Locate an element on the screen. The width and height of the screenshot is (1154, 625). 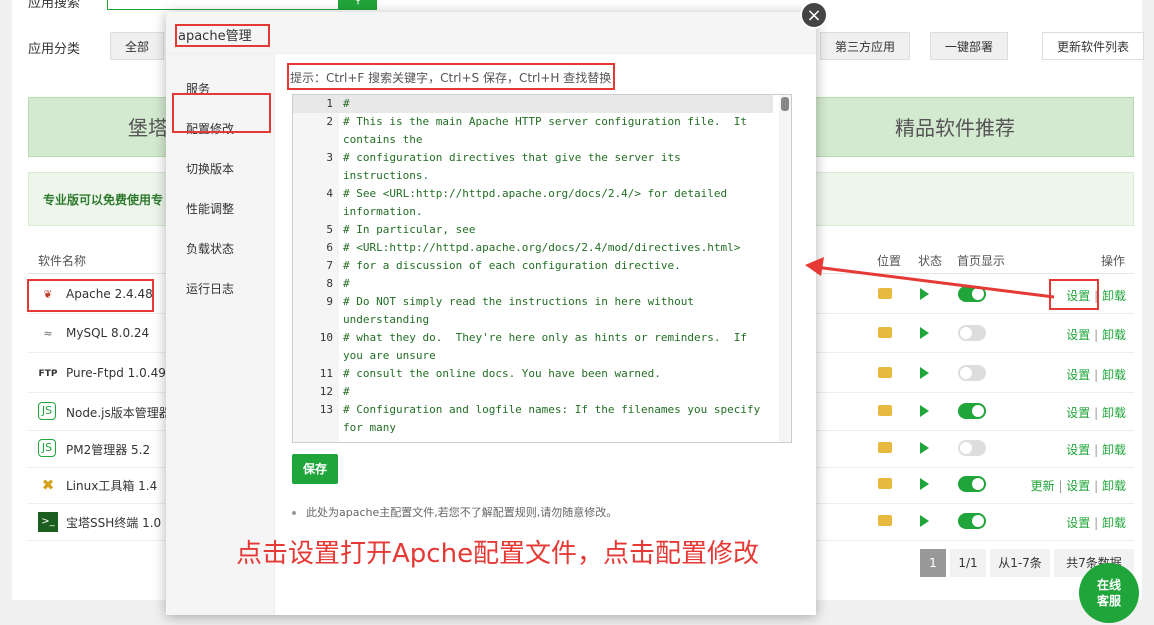
ftp-icon: FTP is located at coordinates (48, 374).